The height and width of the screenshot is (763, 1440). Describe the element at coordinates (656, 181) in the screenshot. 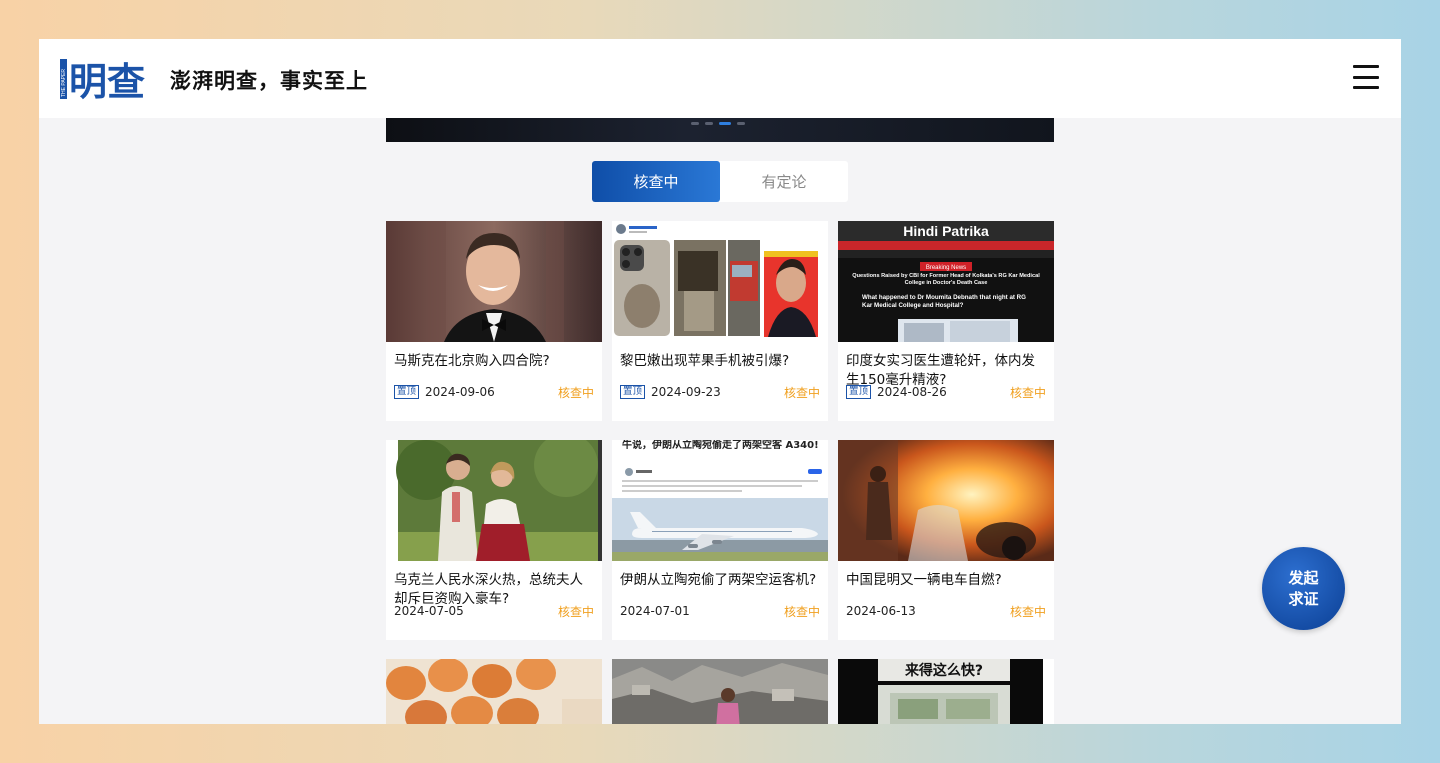

I see `tab-checking: 核查中` at that location.